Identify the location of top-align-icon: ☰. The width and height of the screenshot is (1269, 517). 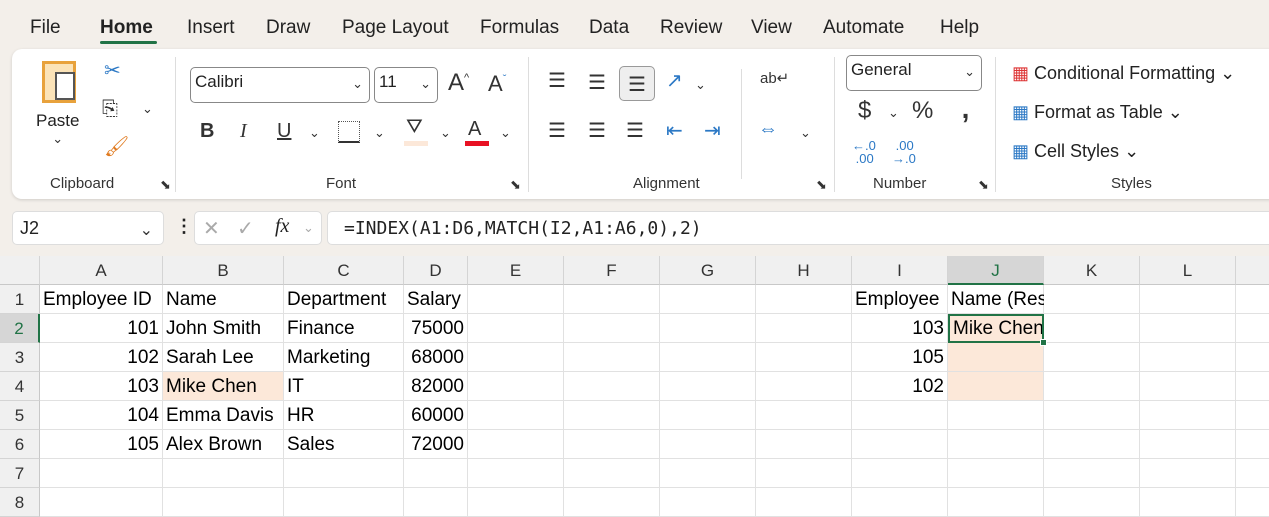
(557, 81).